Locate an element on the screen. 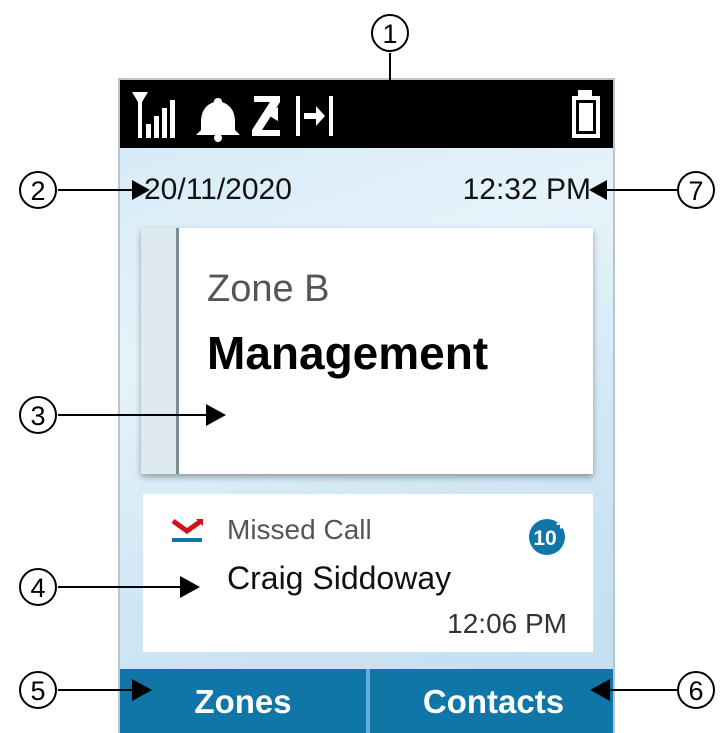  callout-5: 5 is located at coordinates (38, 690).